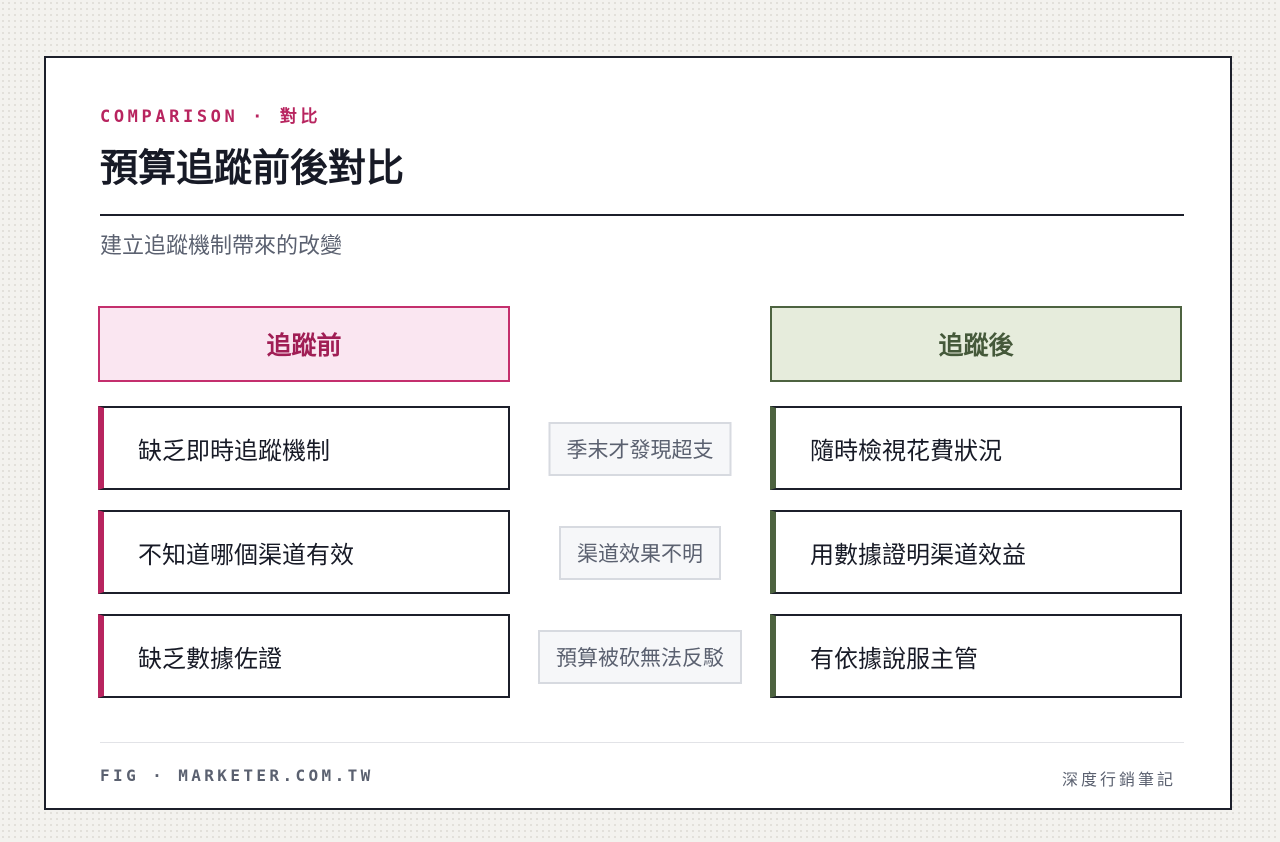  Describe the element at coordinates (976, 656) in the screenshot. I see `after-item-3: 有依據說服主管` at that location.